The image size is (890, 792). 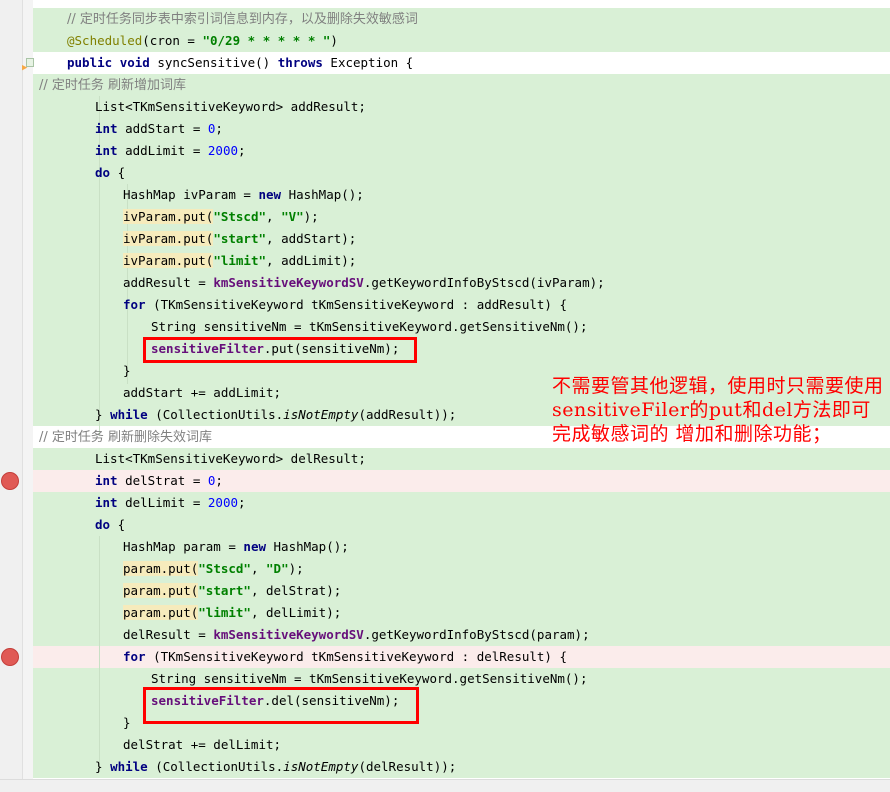 What do you see at coordinates (506, 547) in the screenshot?
I see `code-line: HashMap param = new HashMap();` at bounding box center [506, 547].